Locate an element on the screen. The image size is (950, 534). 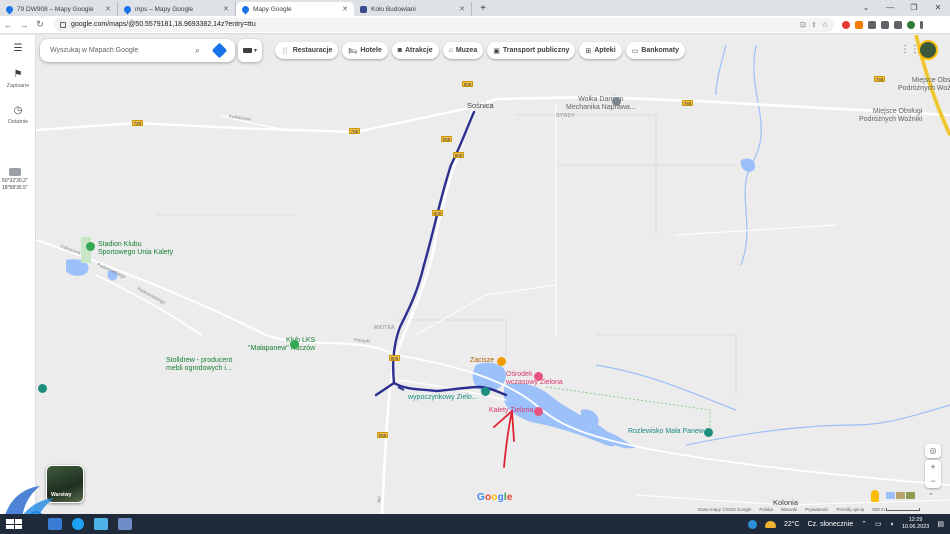
new-tab-button: + is located at coordinates (483, 9).